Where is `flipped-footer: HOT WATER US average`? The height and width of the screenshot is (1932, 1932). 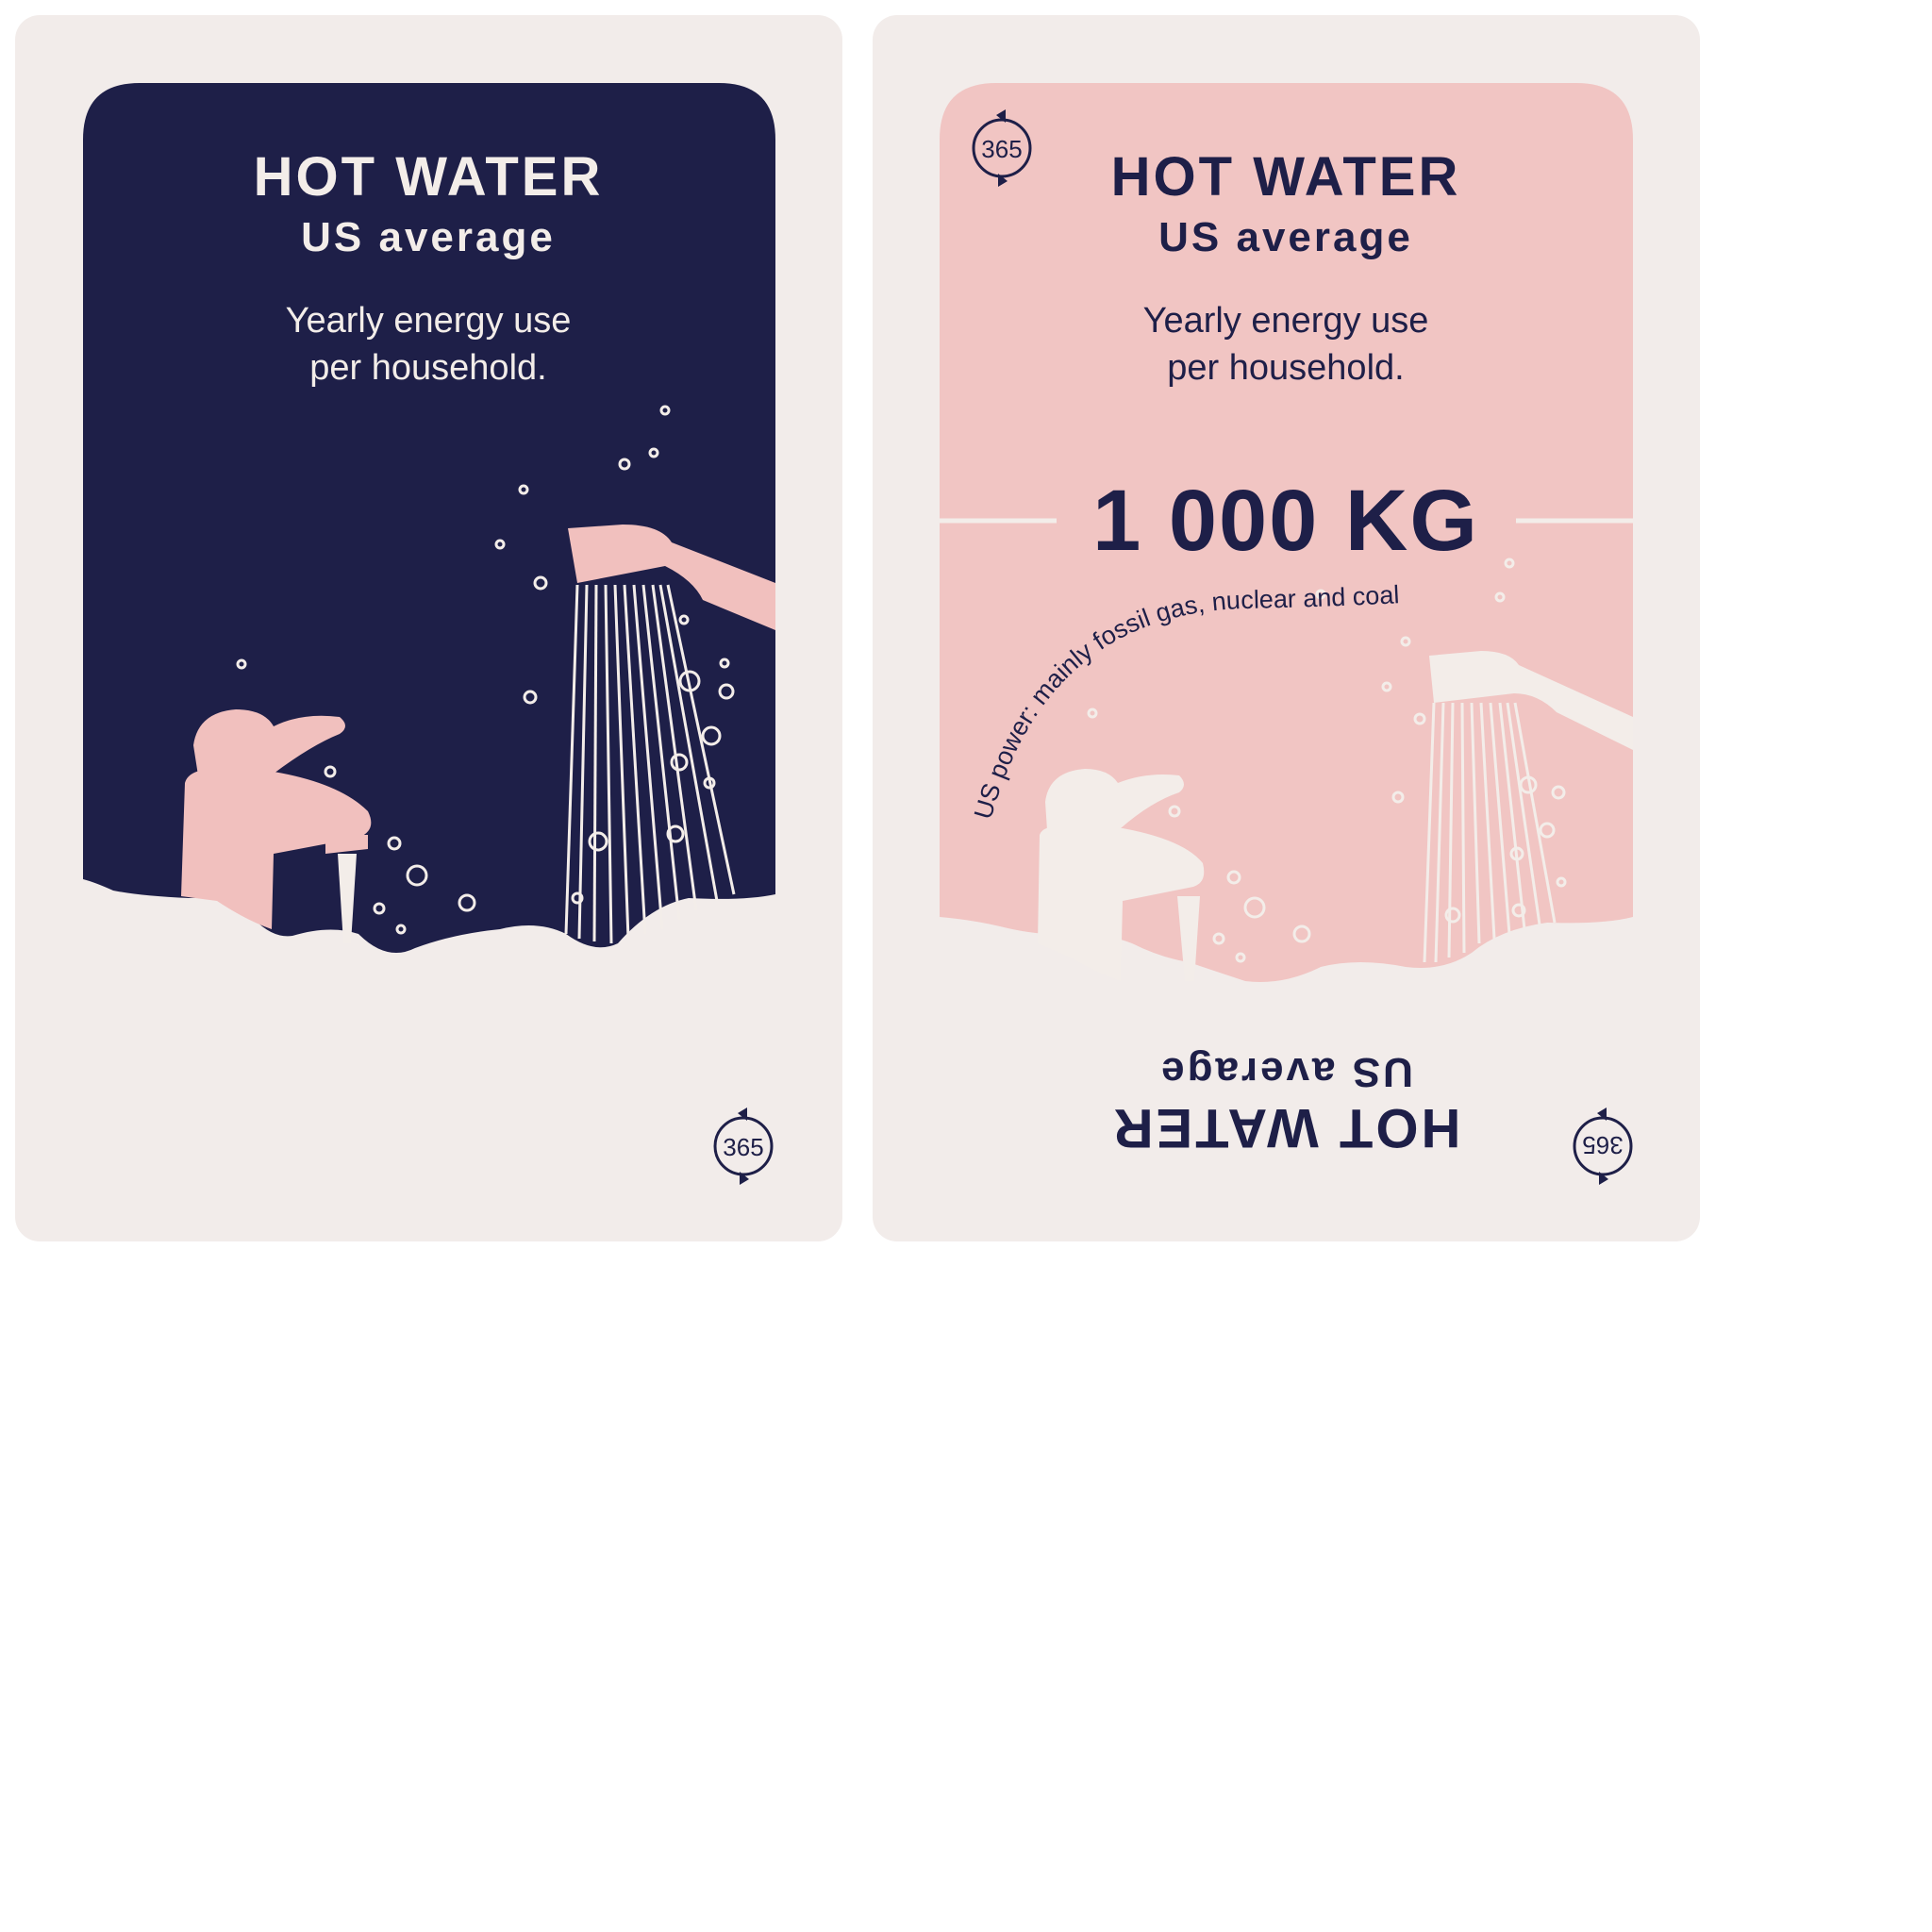 flipped-footer: HOT WATER US average is located at coordinates (1286, 1103).